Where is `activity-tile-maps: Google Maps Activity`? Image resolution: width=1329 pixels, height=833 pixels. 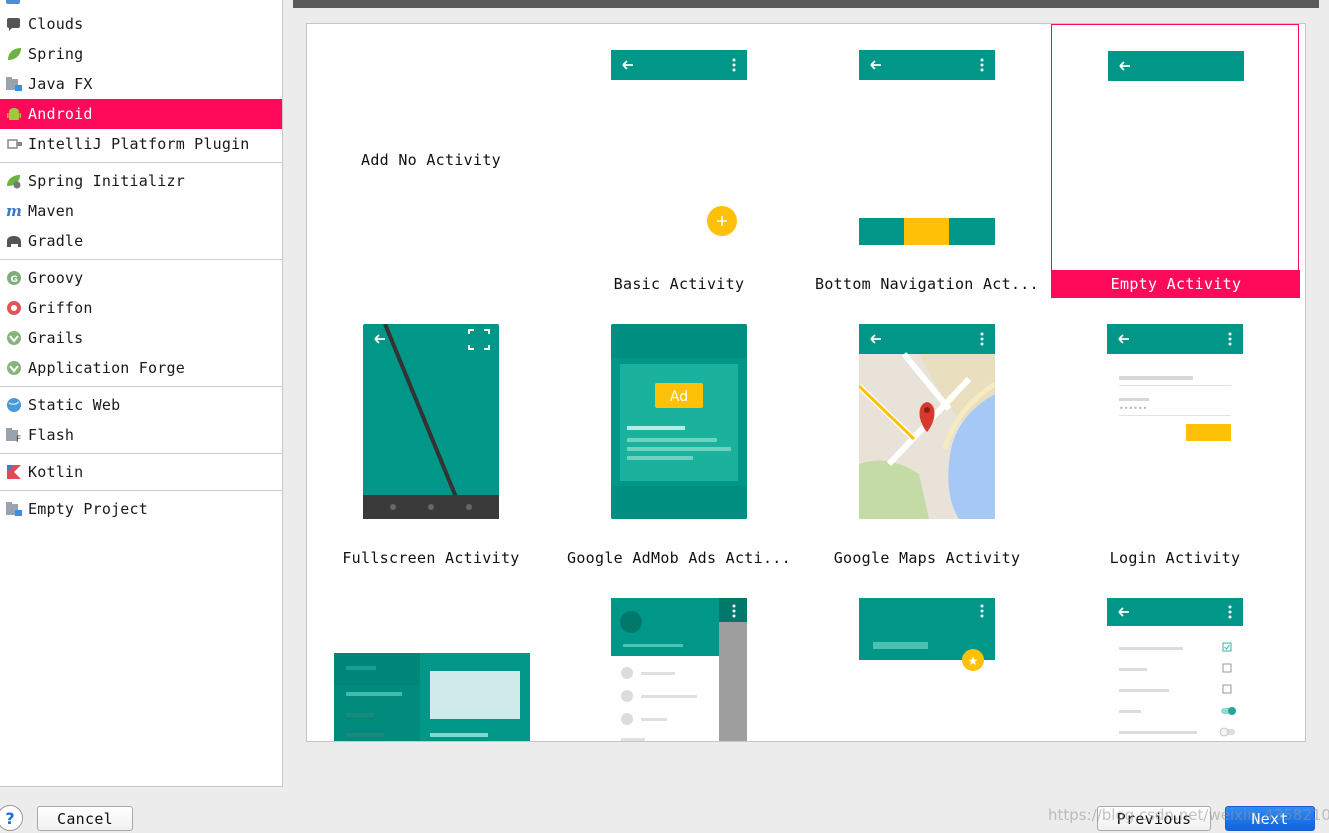
activity-tile-maps: Google Maps Activity is located at coordinates (927, 435).